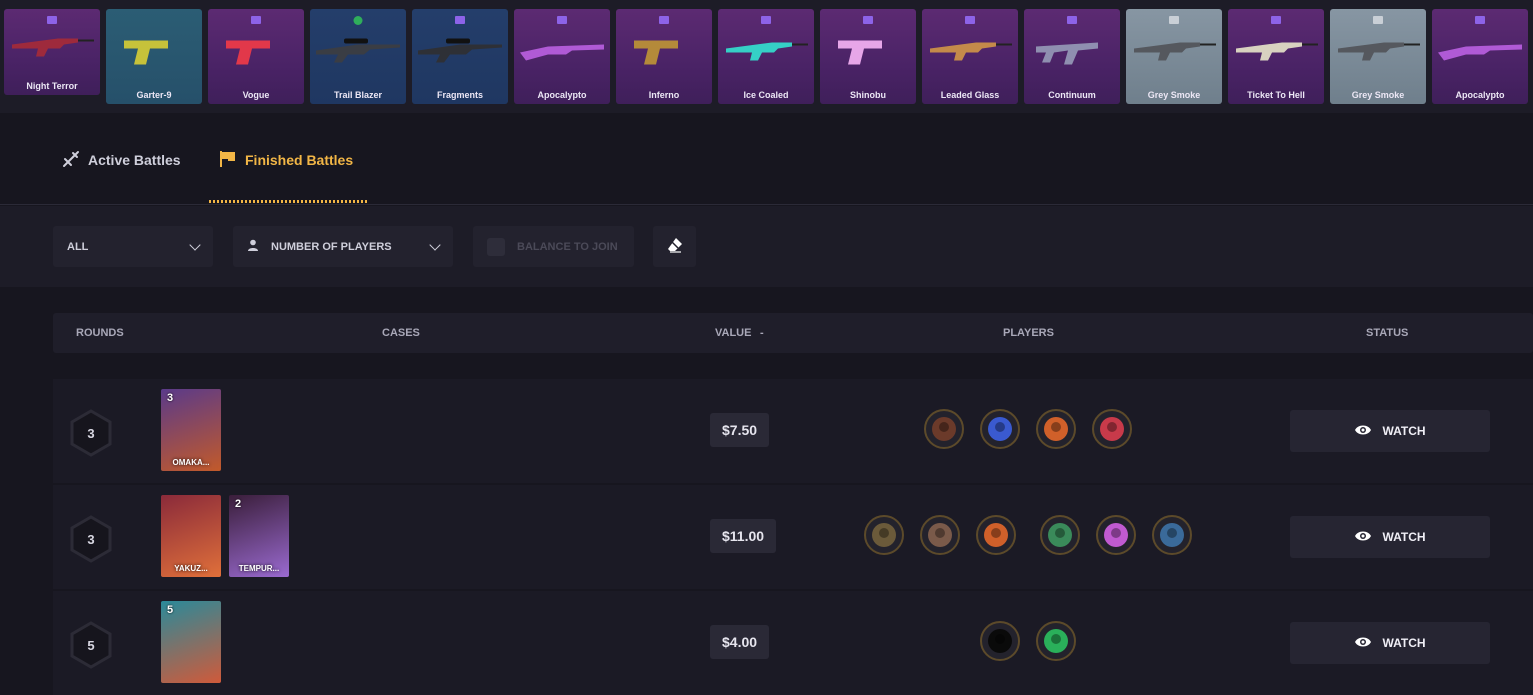 The width and height of the screenshot is (1533, 695). I want to click on tab-finished-battles-label: Finished Battles, so click(299, 160).